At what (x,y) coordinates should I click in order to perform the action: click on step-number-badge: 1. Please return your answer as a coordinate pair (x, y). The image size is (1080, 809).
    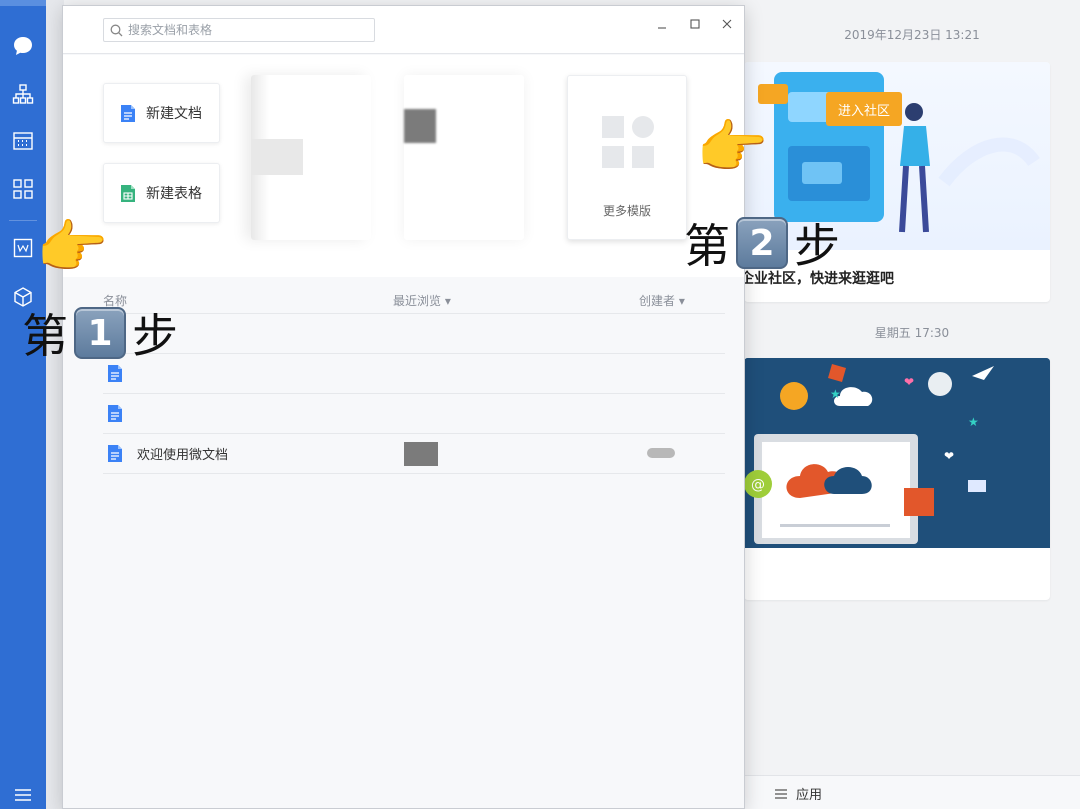
    Looking at the image, I should click on (100, 333).